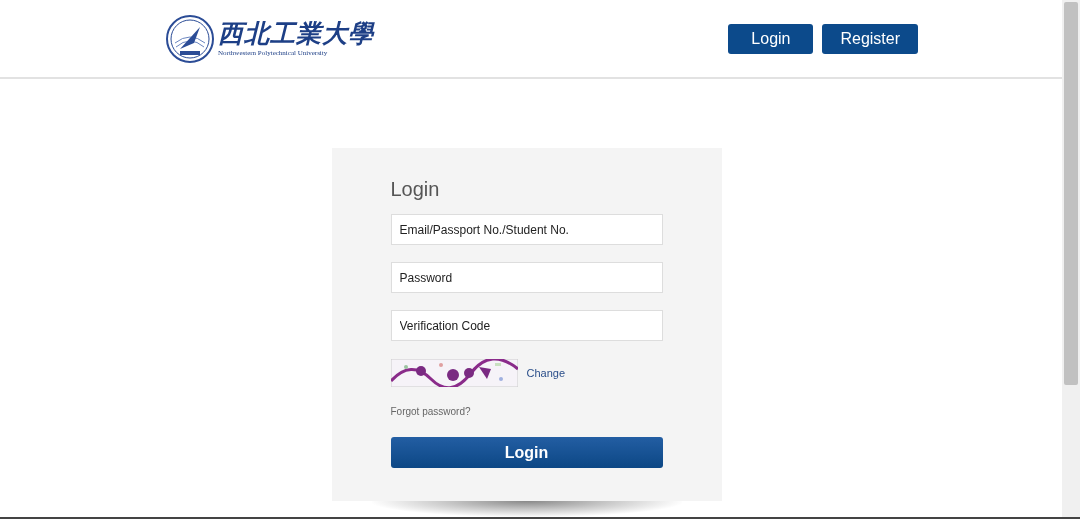 The width and height of the screenshot is (1080, 519). Describe the element at coordinates (870, 38) in the screenshot. I see `register-button: Register` at that location.